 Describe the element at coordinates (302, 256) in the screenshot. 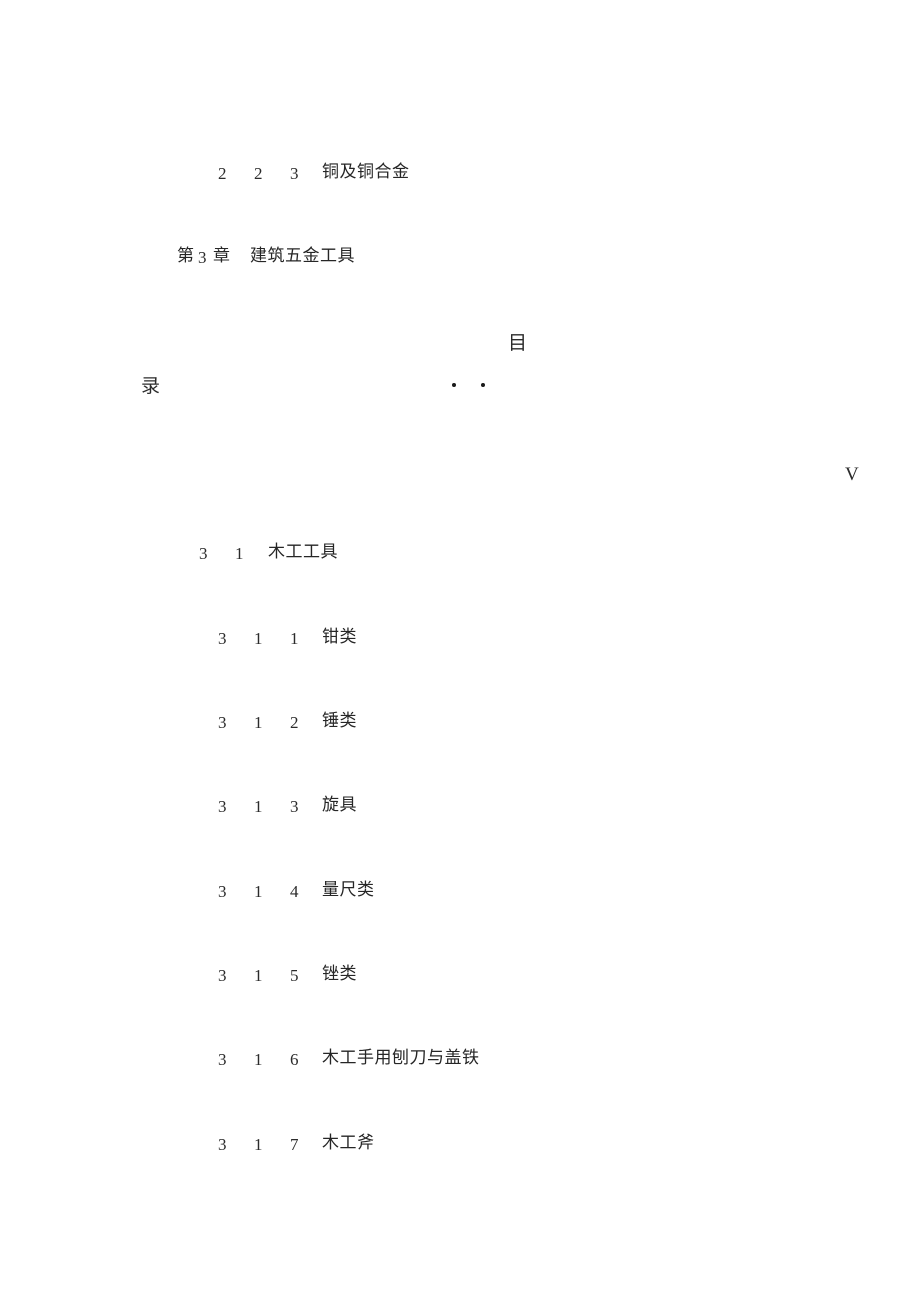

I see `chapter-title: 建筑五金工具` at that location.